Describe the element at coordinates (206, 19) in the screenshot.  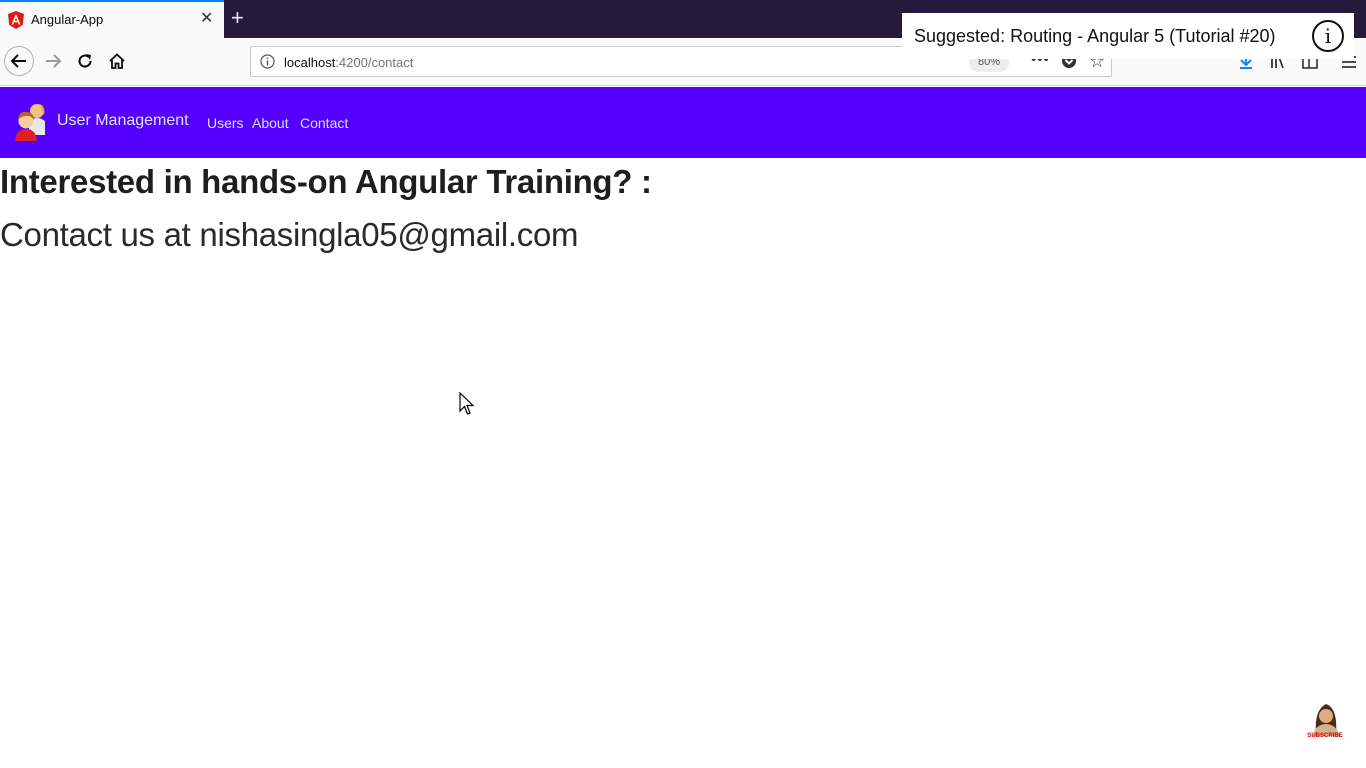
I see `tab-close-icon: ✕` at that location.